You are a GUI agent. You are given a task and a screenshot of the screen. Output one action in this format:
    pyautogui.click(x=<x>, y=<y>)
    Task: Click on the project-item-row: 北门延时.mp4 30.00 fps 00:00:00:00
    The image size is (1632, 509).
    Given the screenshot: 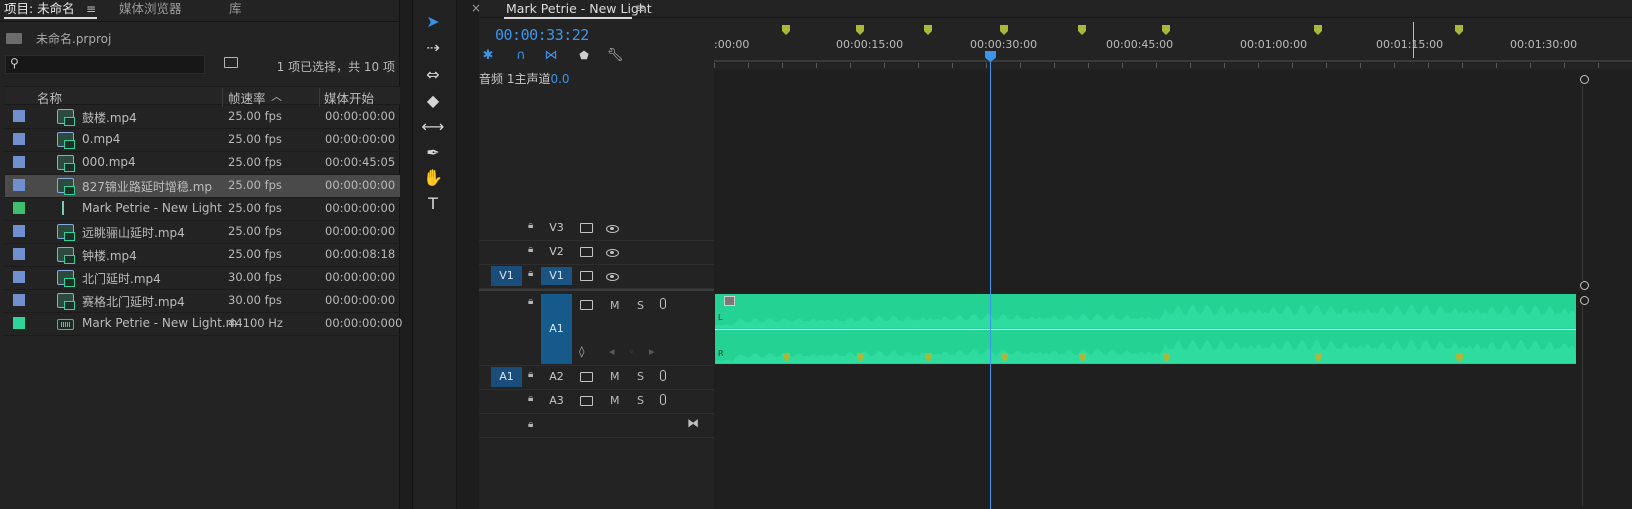 What is the action you would take?
    pyautogui.click(x=202, y=278)
    